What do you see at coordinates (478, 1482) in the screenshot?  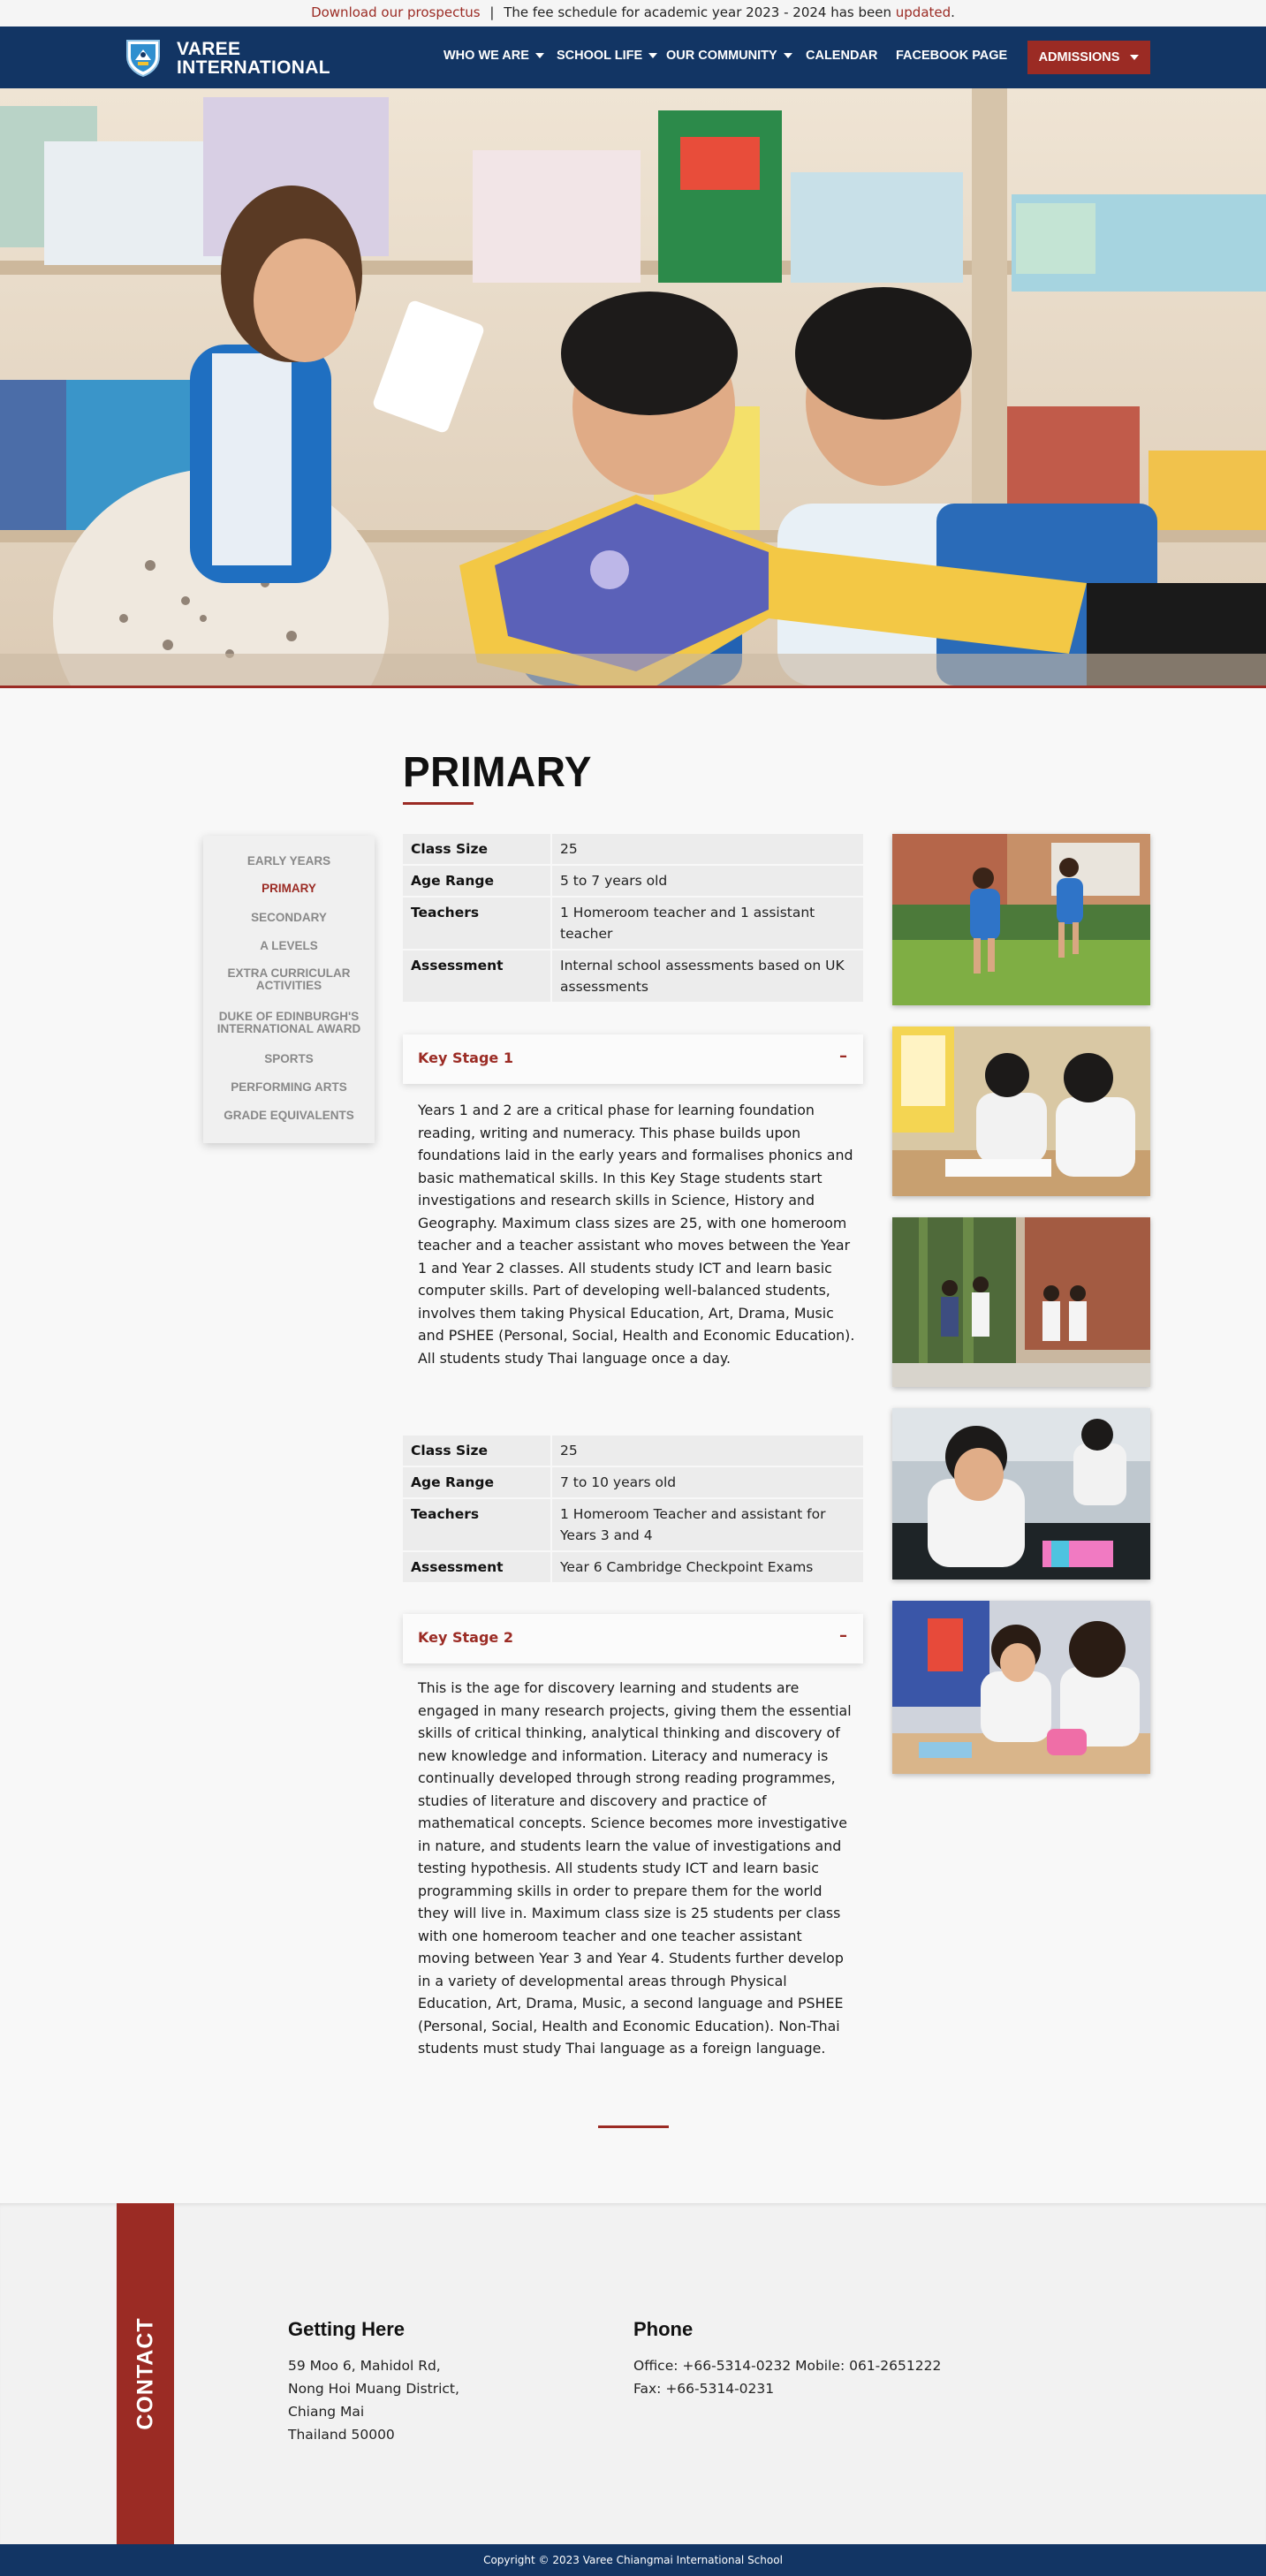 I see `table-key: Age Range` at bounding box center [478, 1482].